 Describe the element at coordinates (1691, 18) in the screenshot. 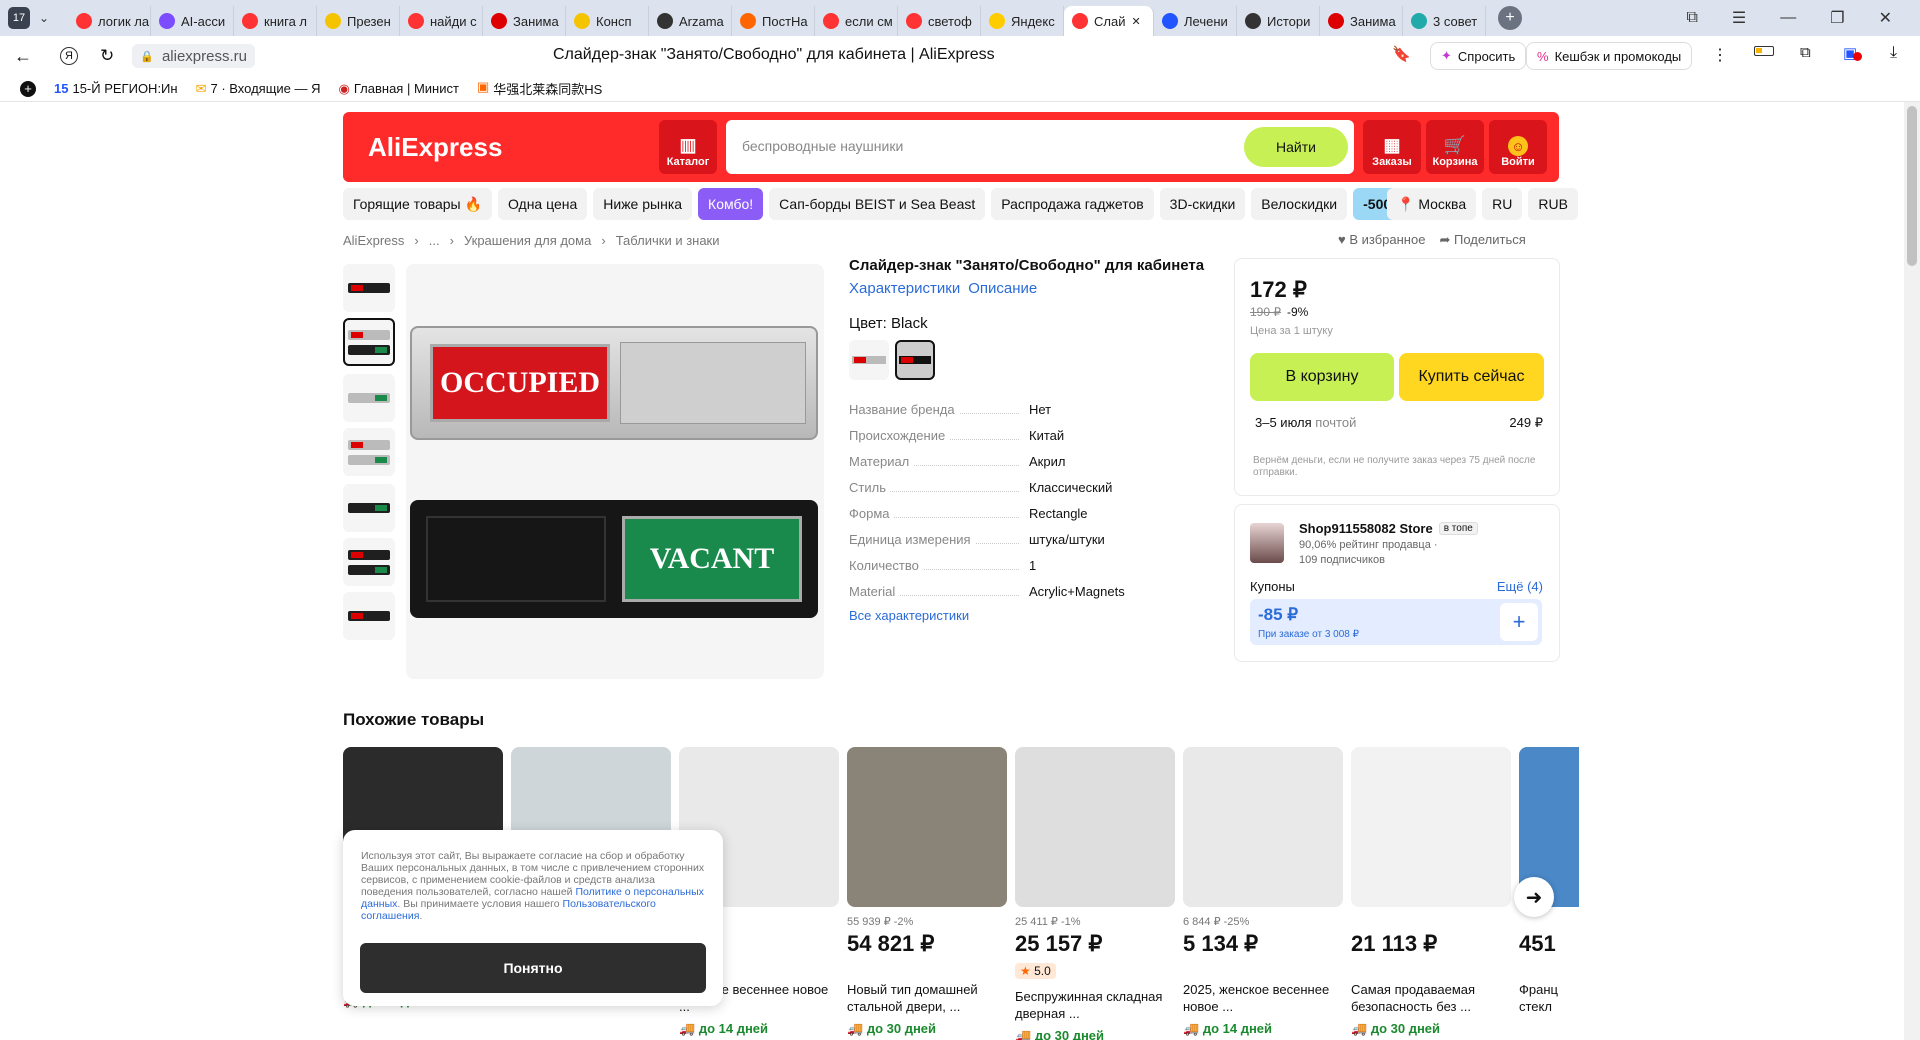

I see `collections-icon: ⧉` at that location.